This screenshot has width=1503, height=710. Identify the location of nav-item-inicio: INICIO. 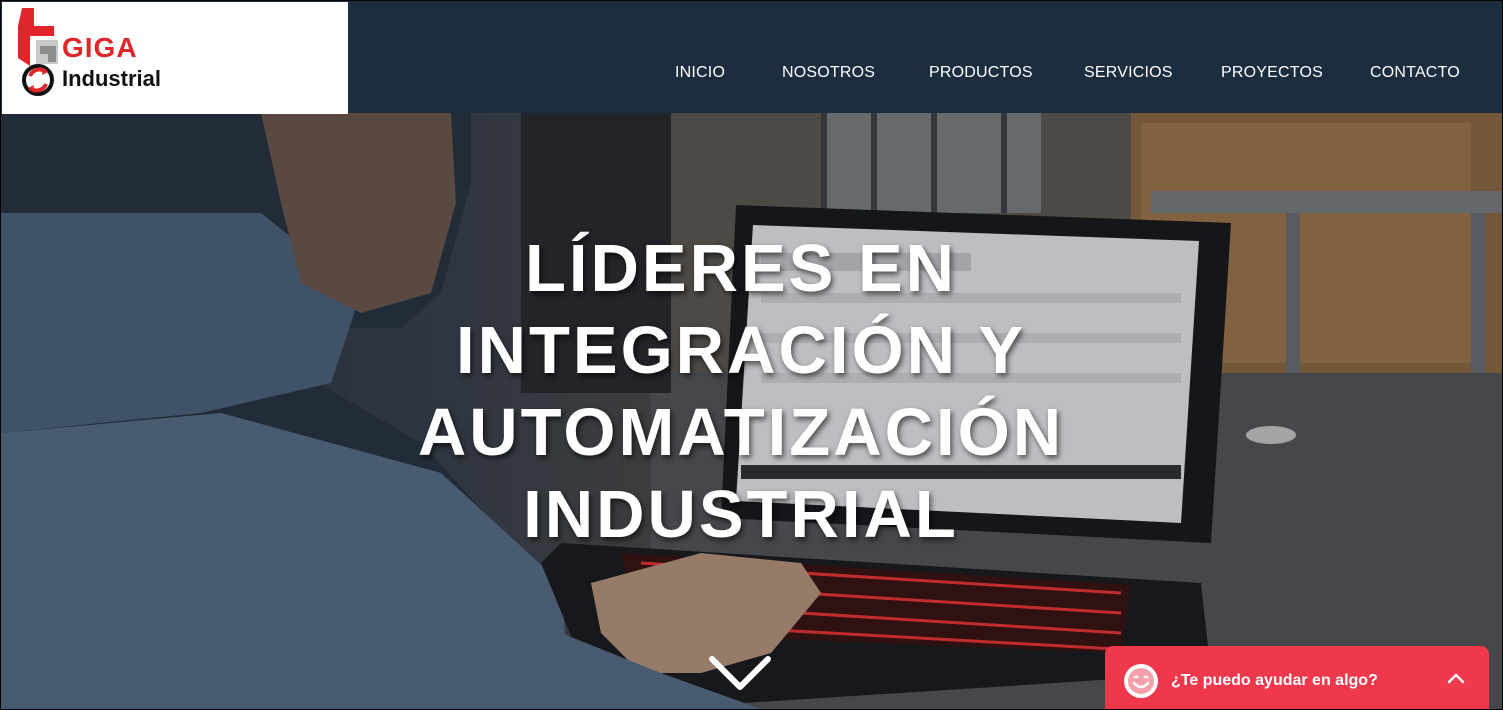
(700, 73).